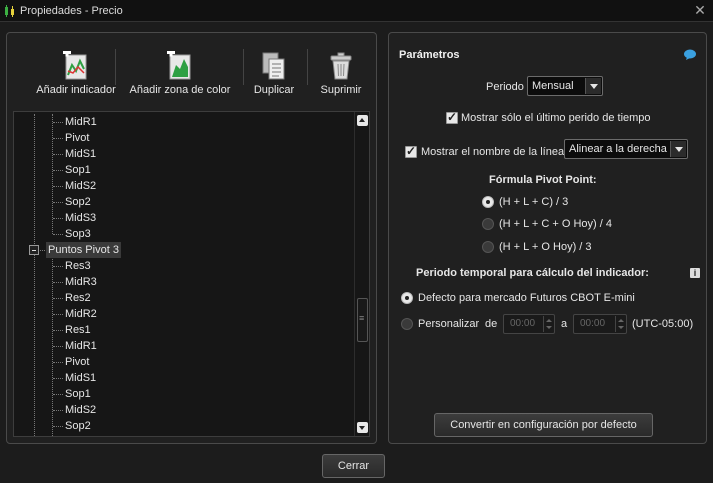 The image size is (713, 483). Describe the element at coordinates (695, 273) in the screenshot. I see `info-icon: i` at that location.